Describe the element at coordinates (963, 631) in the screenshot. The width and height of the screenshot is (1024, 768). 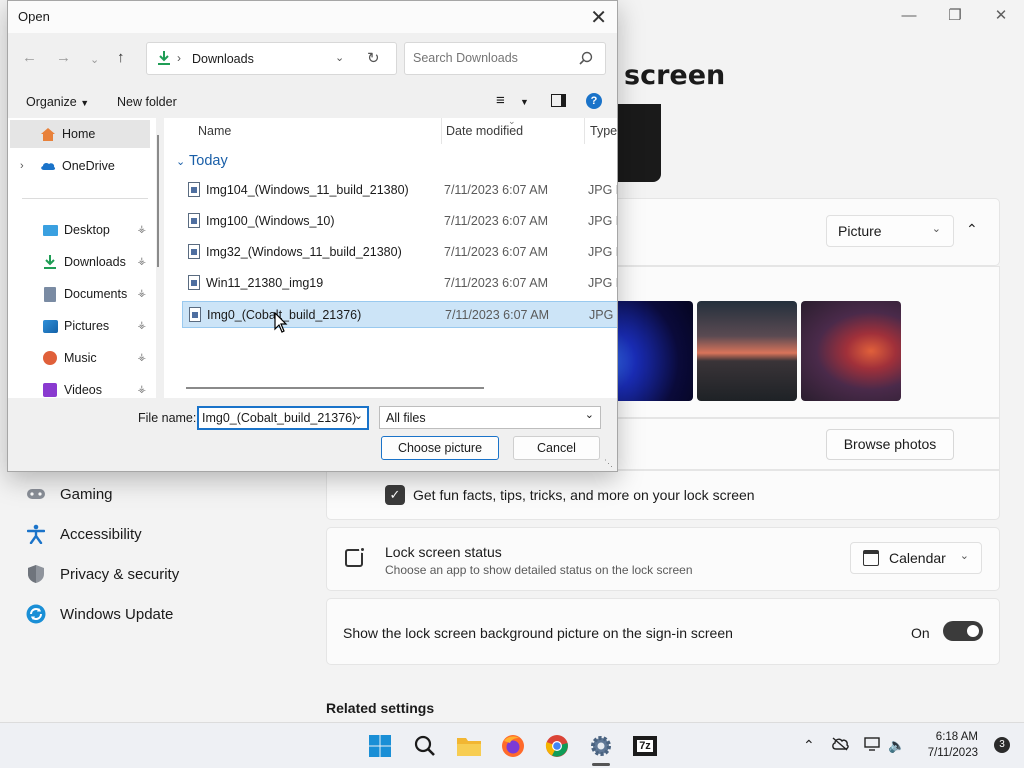
I see `signin-background-toggle` at that location.